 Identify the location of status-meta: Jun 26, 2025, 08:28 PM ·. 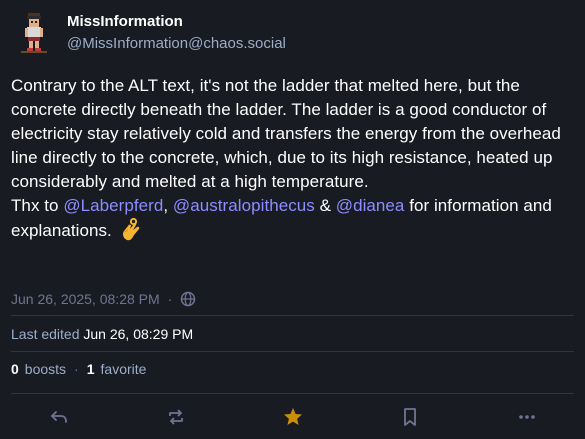
(103, 299).